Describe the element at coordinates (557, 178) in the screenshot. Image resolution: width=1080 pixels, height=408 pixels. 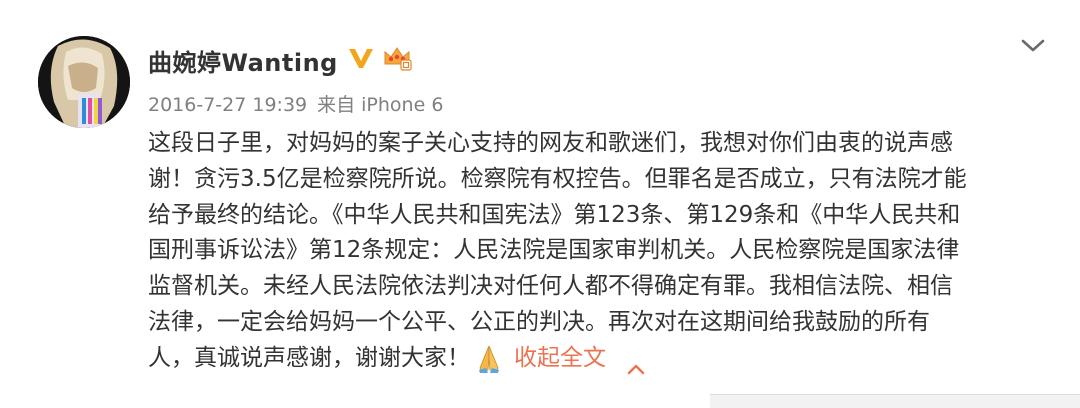
I see `body-line: 谢！贪污3.5亿是检察院所说。检察院有权控告。但罪名是否成立，只有法院才能` at that location.